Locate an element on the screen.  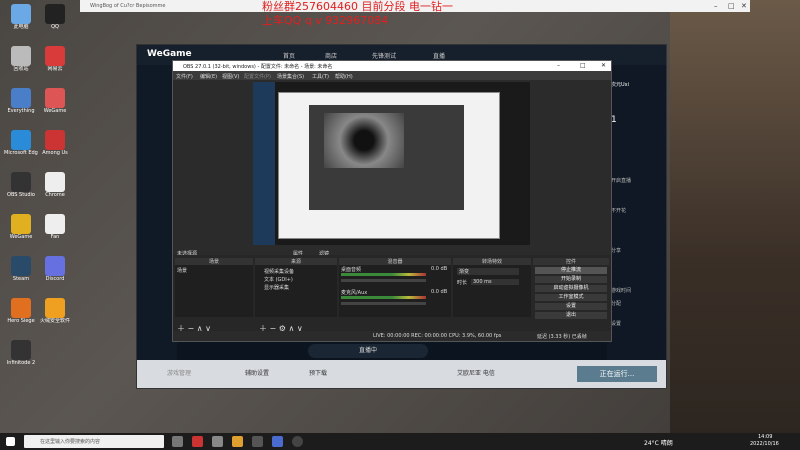
exit-button: 退出 is located at coordinates (571, 315).